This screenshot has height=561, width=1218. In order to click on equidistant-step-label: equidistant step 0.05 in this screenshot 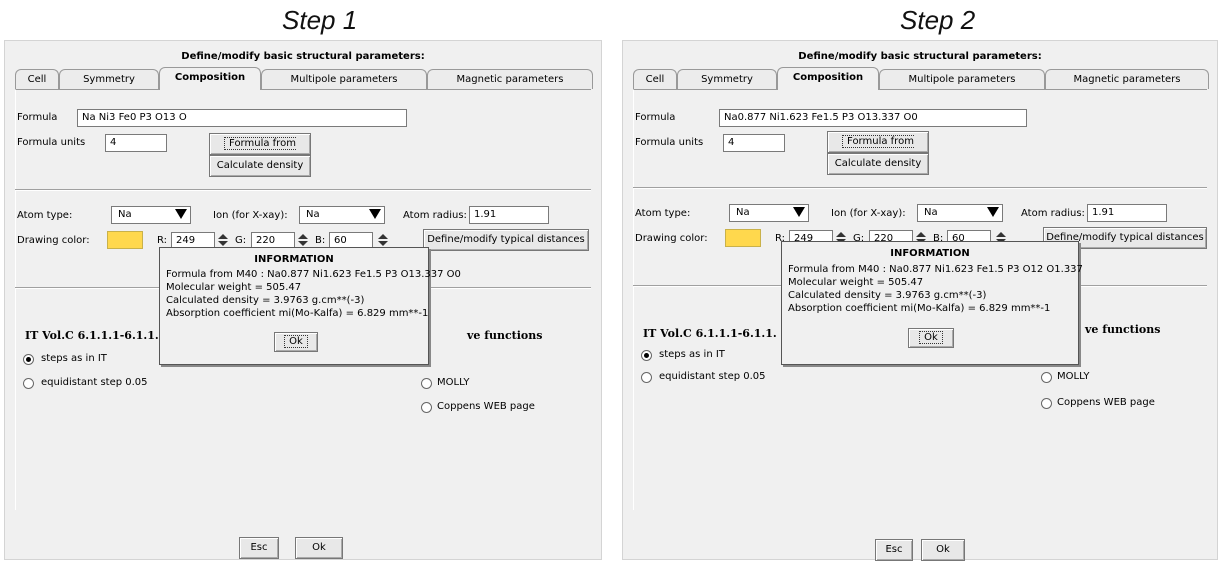, I will do `click(712, 376)`.